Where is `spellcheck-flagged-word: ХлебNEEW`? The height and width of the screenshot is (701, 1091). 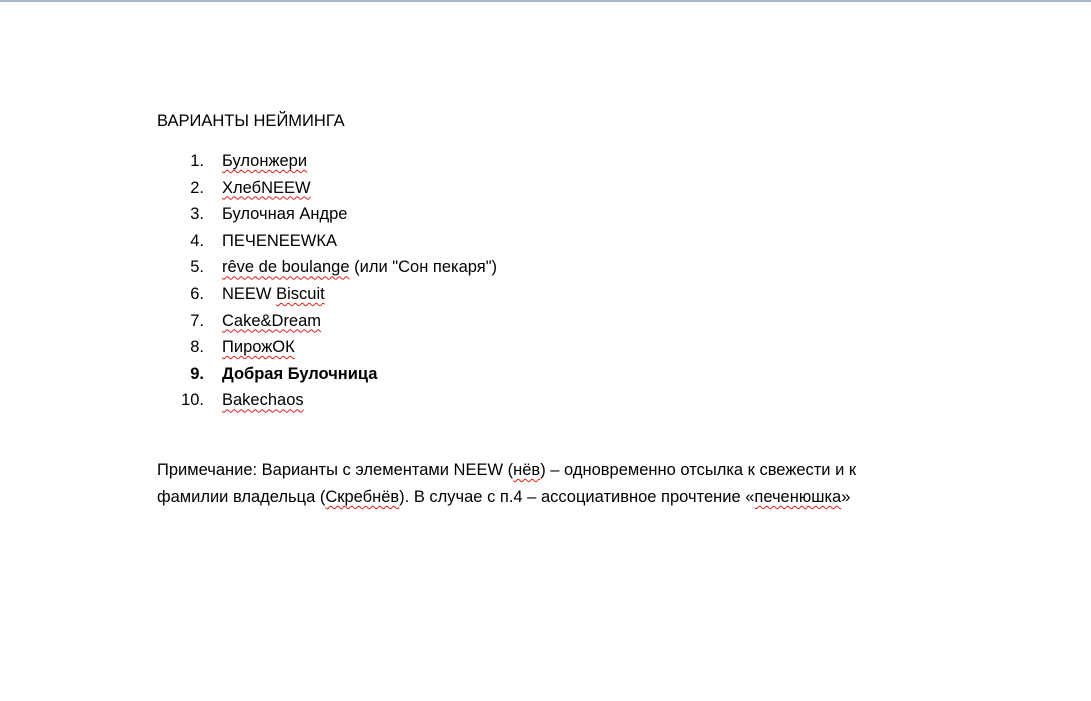 spellcheck-flagged-word: ХлебNEEW is located at coordinates (266, 187).